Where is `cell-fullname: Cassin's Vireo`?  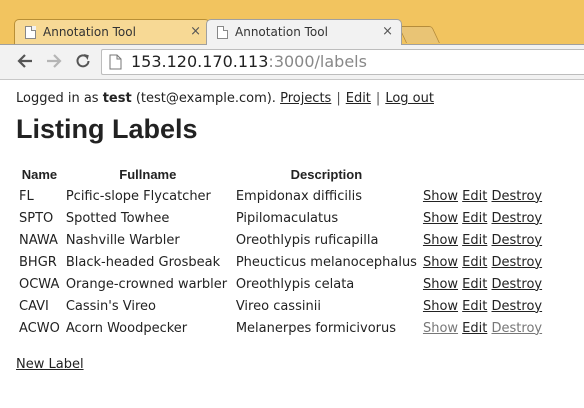 cell-fullname: Cassin's Vireo is located at coordinates (110, 306).